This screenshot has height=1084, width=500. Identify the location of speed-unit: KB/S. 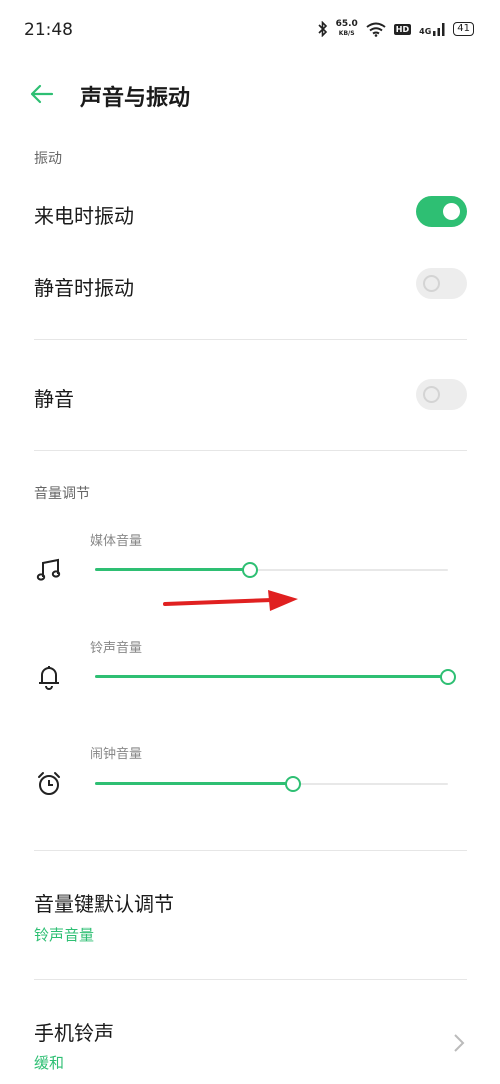
(346, 33).